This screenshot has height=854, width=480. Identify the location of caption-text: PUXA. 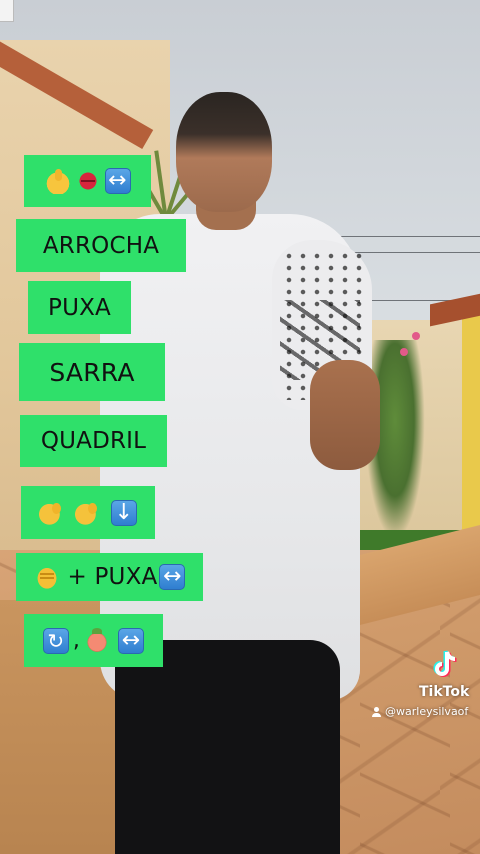
(79, 307).